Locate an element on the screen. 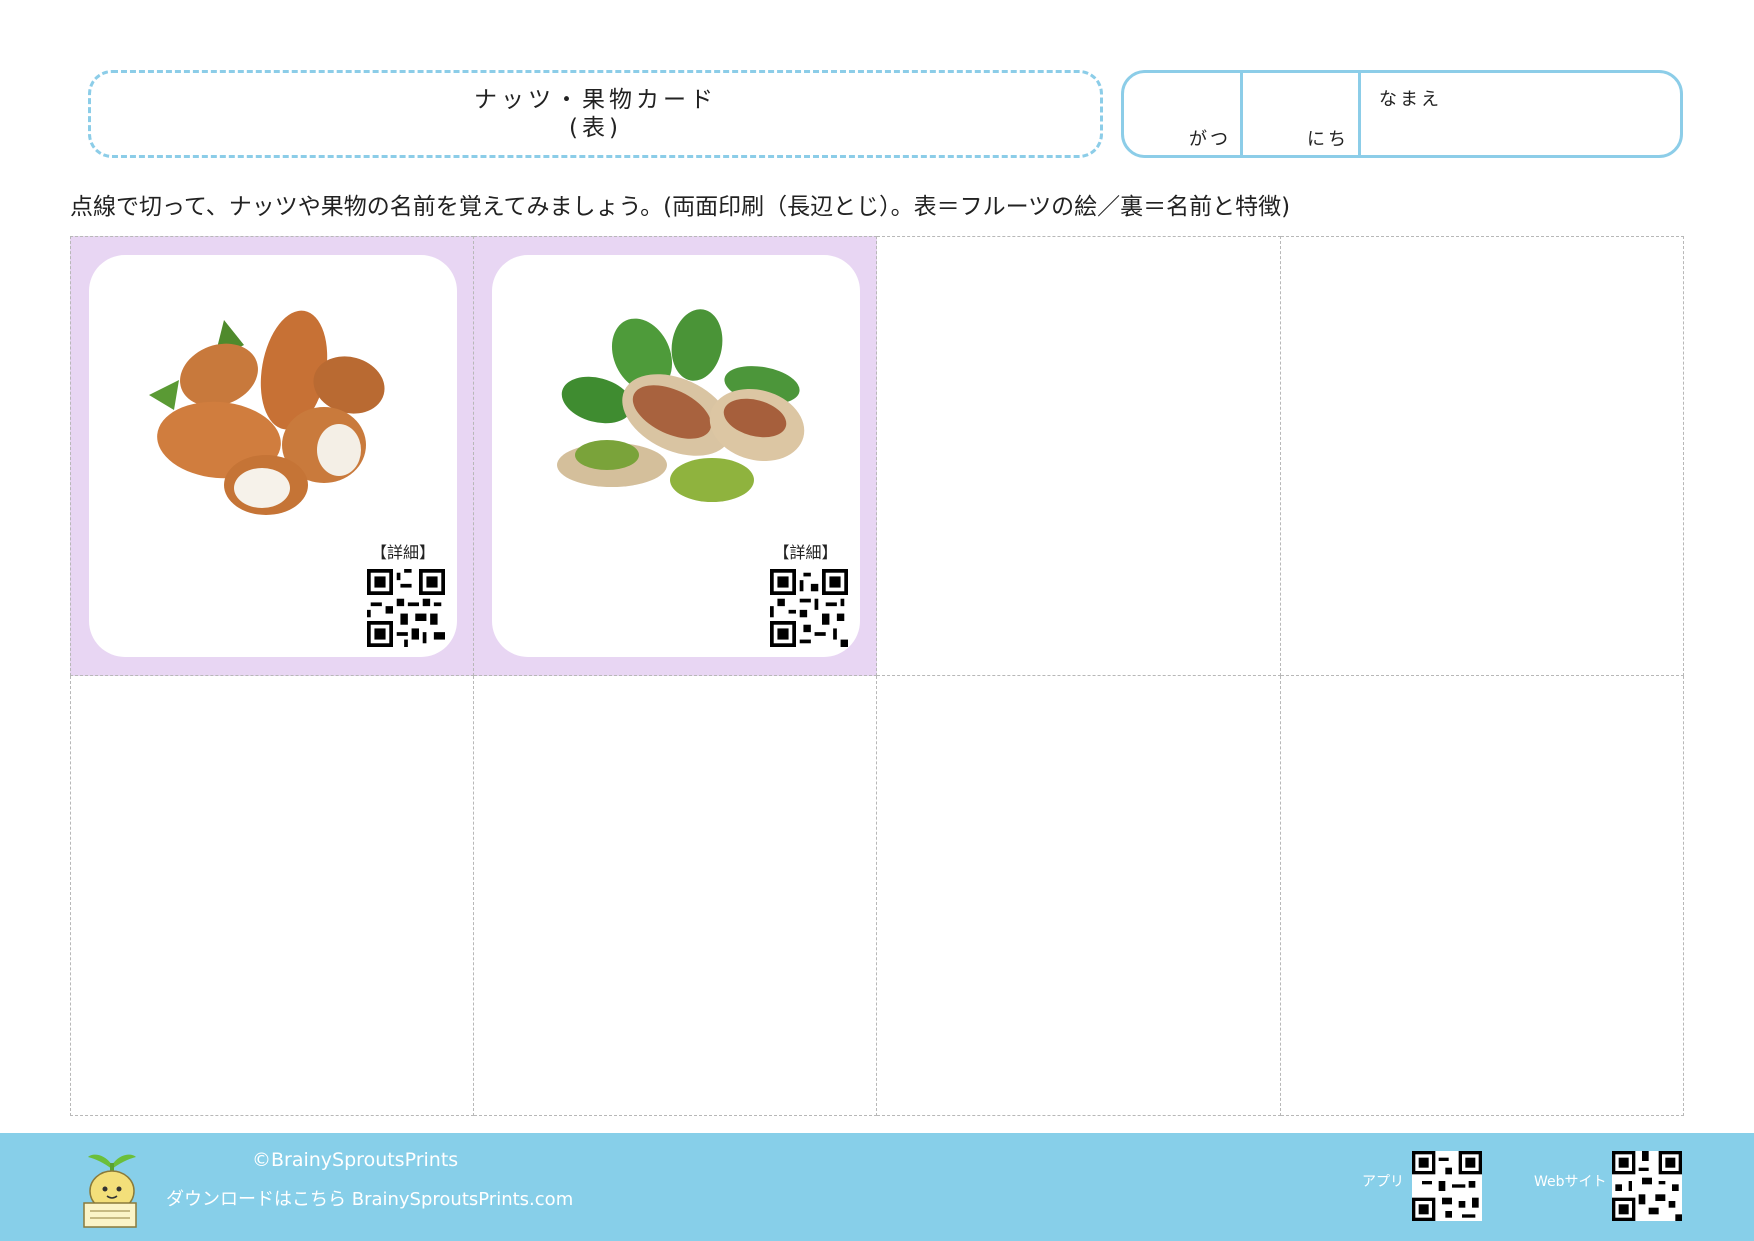  card-almond: 【詳細】 is located at coordinates (272, 456).